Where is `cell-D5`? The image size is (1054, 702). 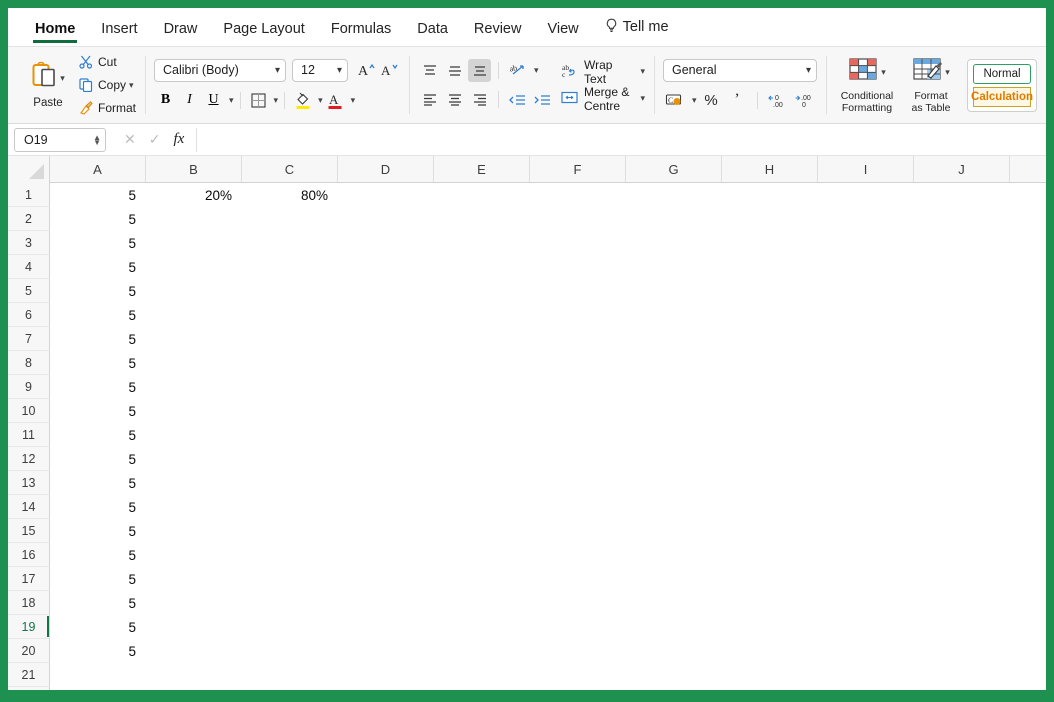 cell-D5 is located at coordinates (386, 291).